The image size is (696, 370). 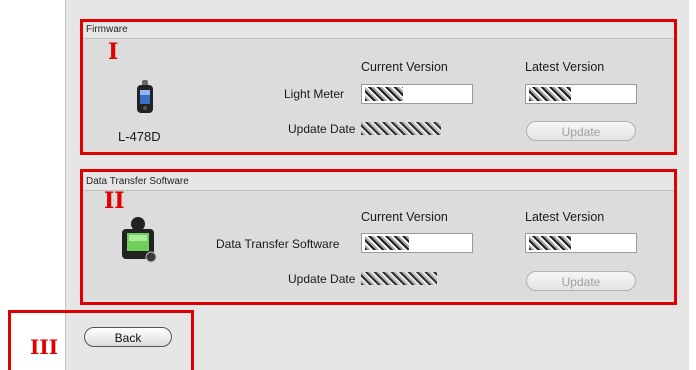 What do you see at coordinates (44, 347) in the screenshot?
I see `annotation-marker-3: III` at bounding box center [44, 347].